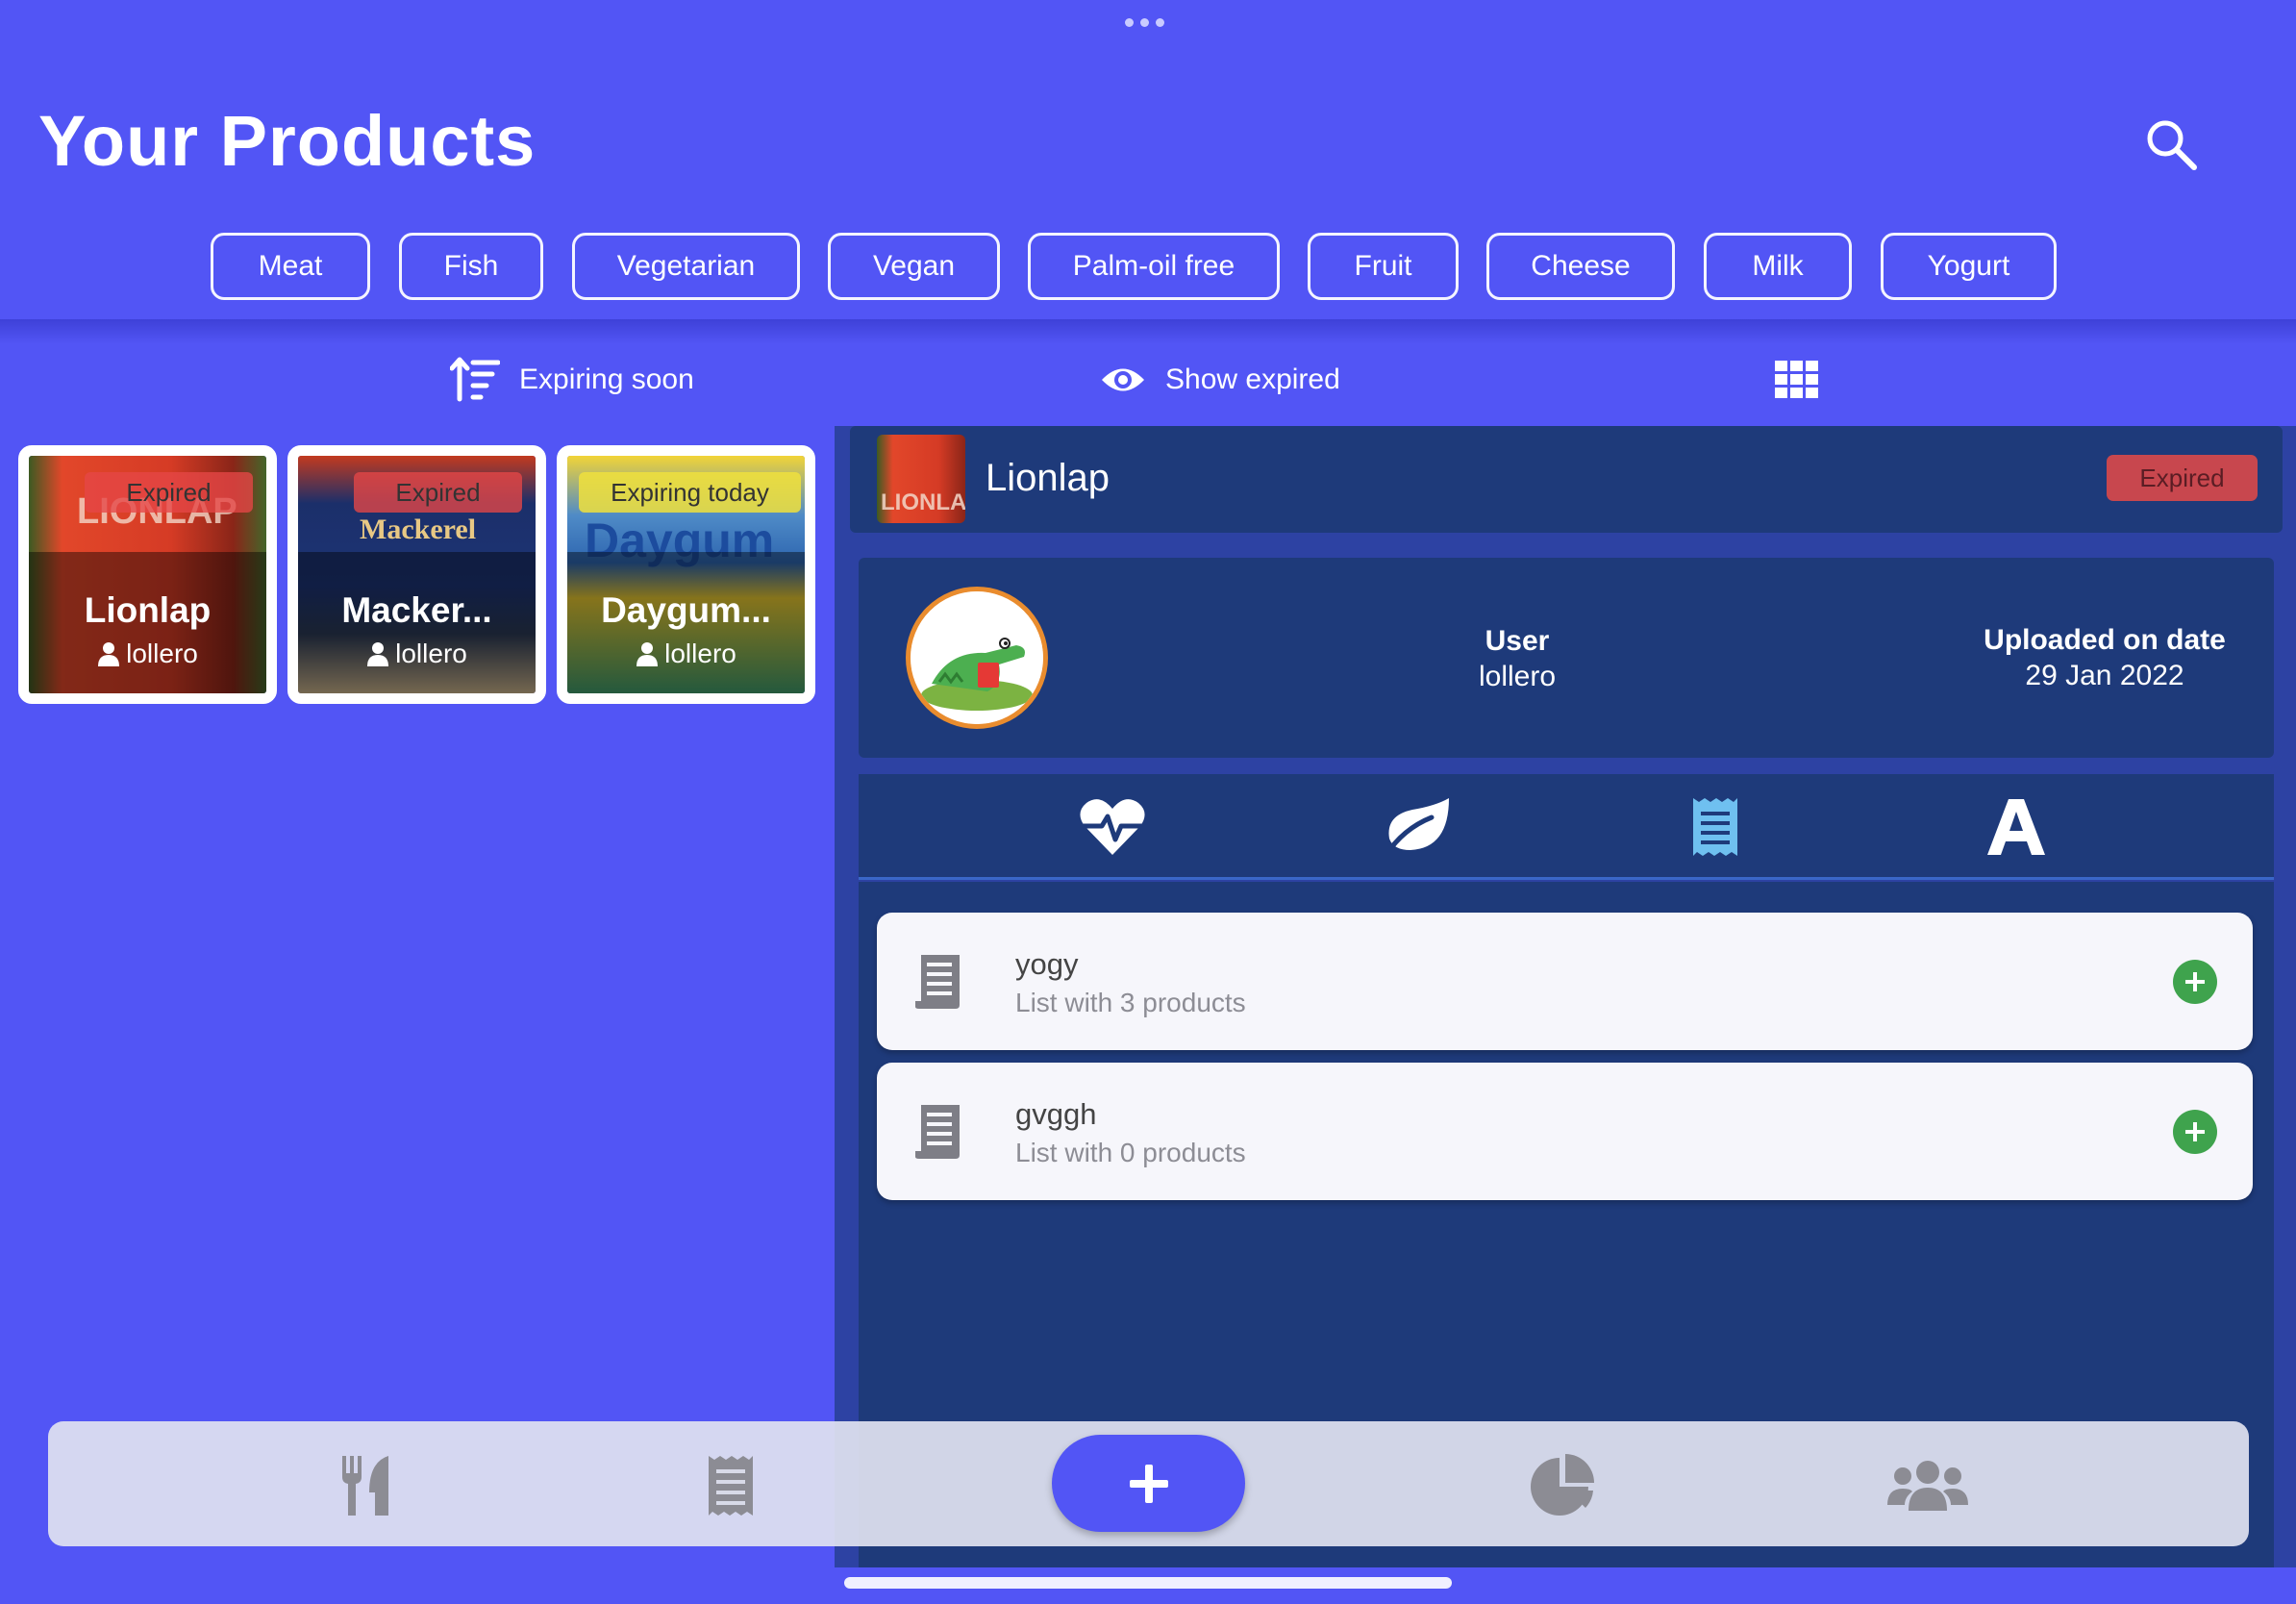 Image resolution: width=2296 pixels, height=1604 pixels. Describe the element at coordinates (1148, 1583) in the screenshot. I see `home-indicator` at that location.